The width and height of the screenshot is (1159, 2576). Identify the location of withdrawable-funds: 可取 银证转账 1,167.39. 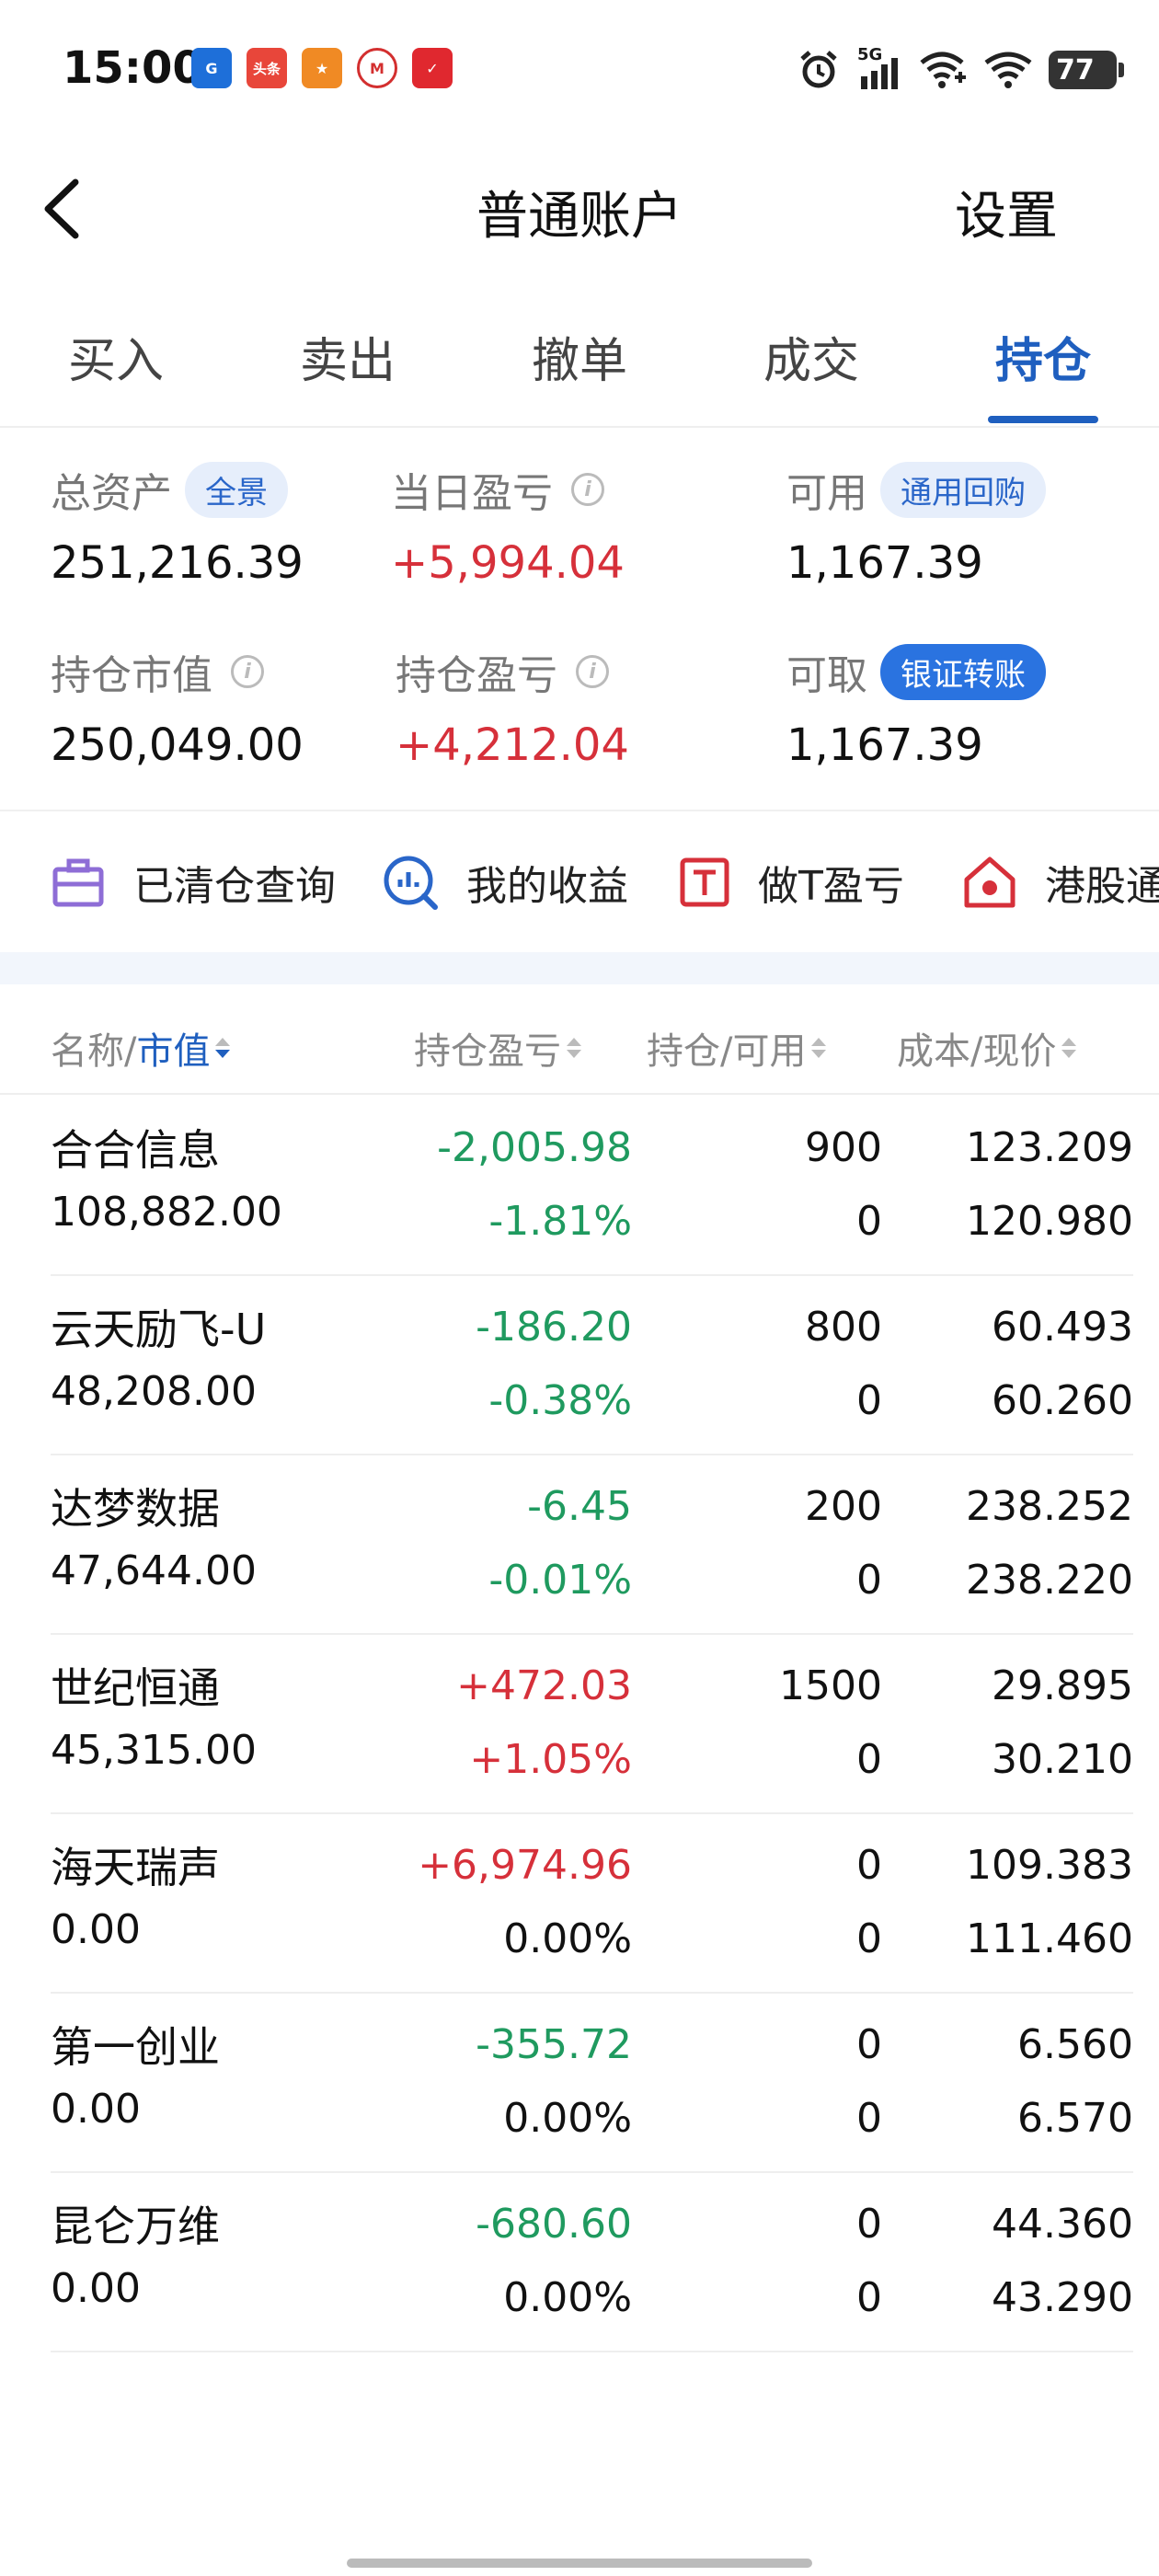
(916, 706).